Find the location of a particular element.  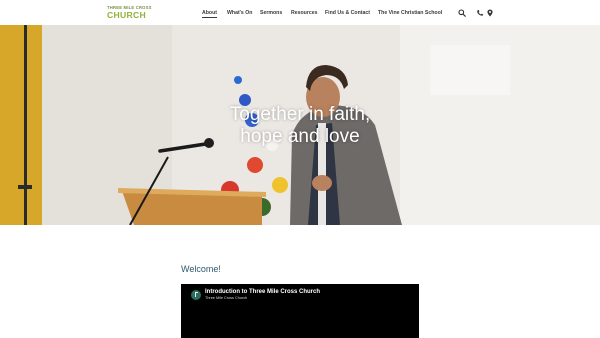

nav-sermons: Sermons is located at coordinates (271, 13).